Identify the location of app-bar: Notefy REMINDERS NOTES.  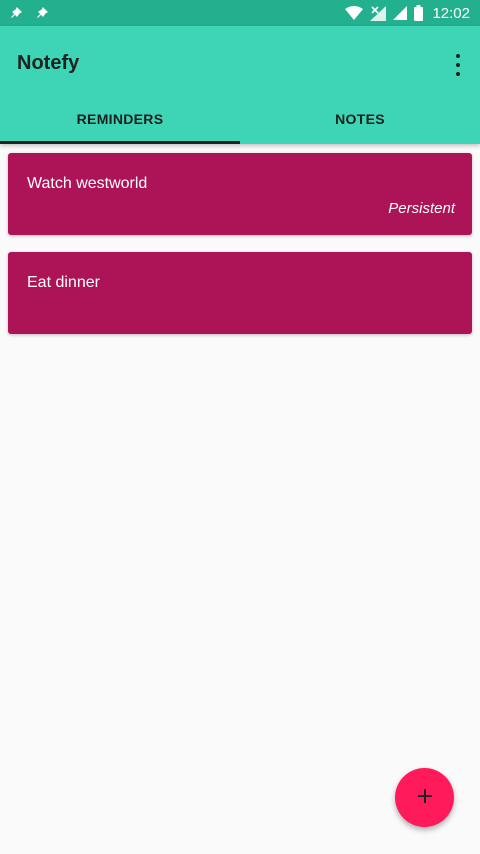
(240, 85).